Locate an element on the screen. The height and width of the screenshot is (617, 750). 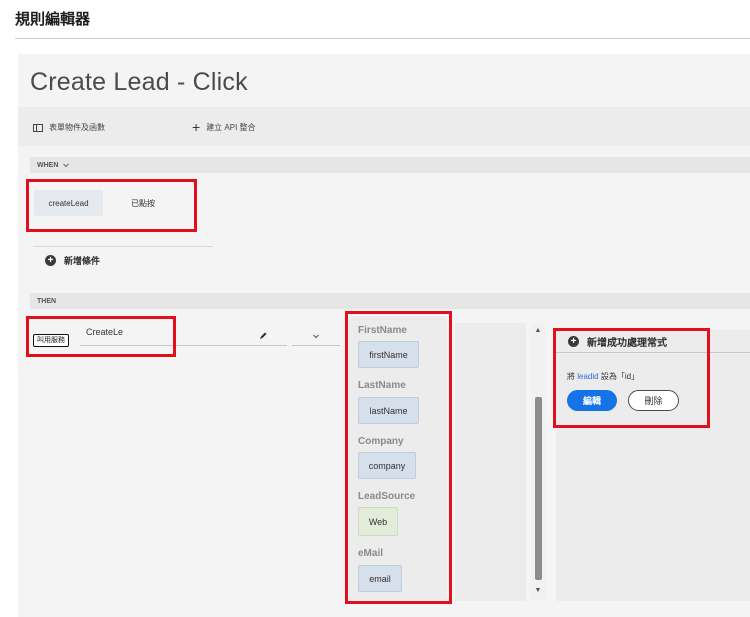
create-api-label: 建立 API 整合 is located at coordinates (231, 127).